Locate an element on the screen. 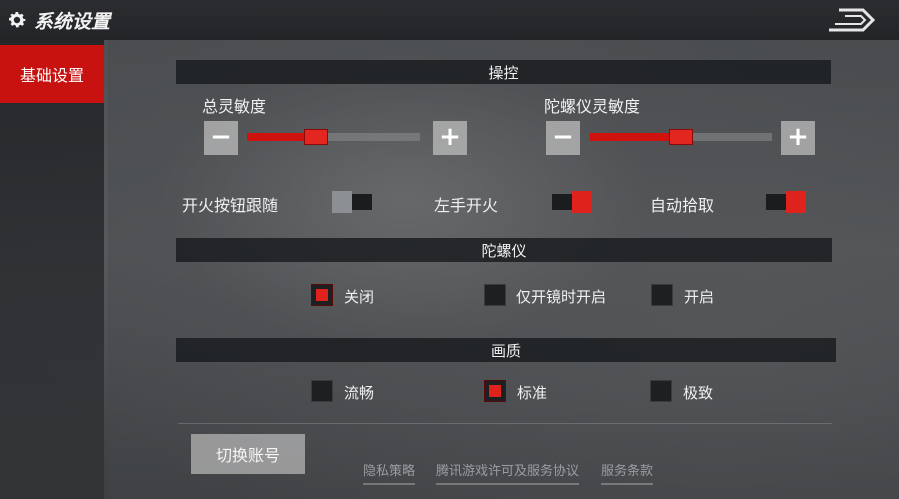 This screenshot has height=499, width=899. section-title: 陀螺仪 is located at coordinates (504, 250).